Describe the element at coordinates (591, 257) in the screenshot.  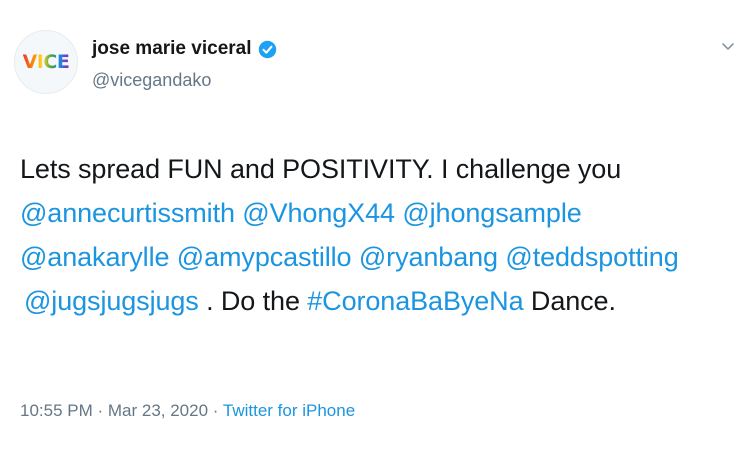
I see `mention-link: @teddspotting` at that location.